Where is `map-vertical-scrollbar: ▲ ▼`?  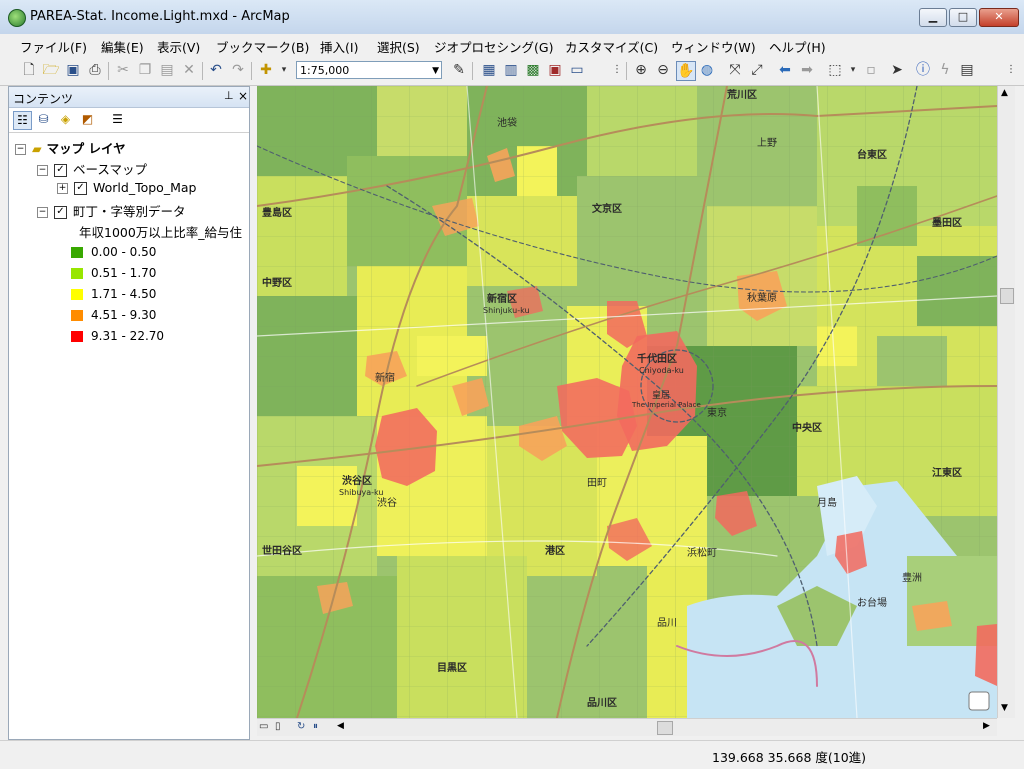
map-vertical-scrollbar: ▲ ▼ is located at coordinates (1006, 402).